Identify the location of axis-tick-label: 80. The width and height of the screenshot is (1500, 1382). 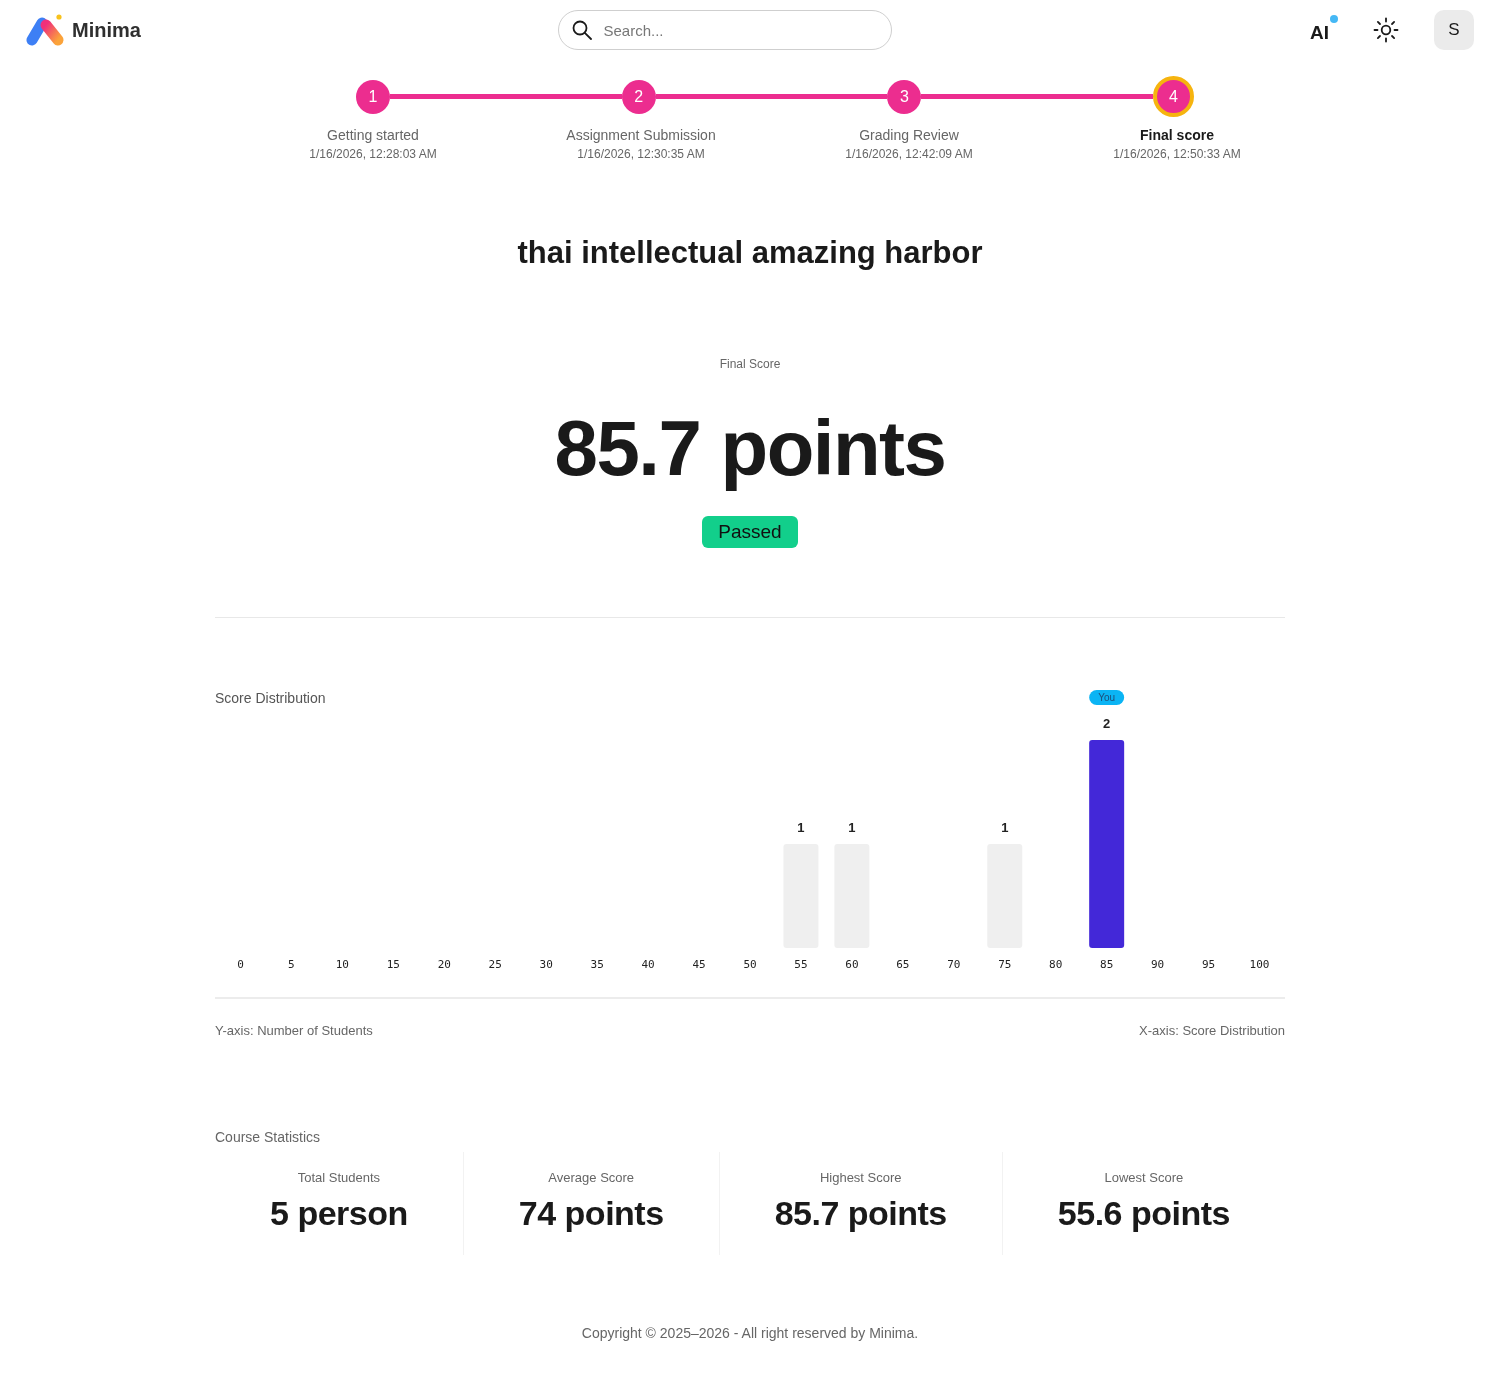
(1056, 964).